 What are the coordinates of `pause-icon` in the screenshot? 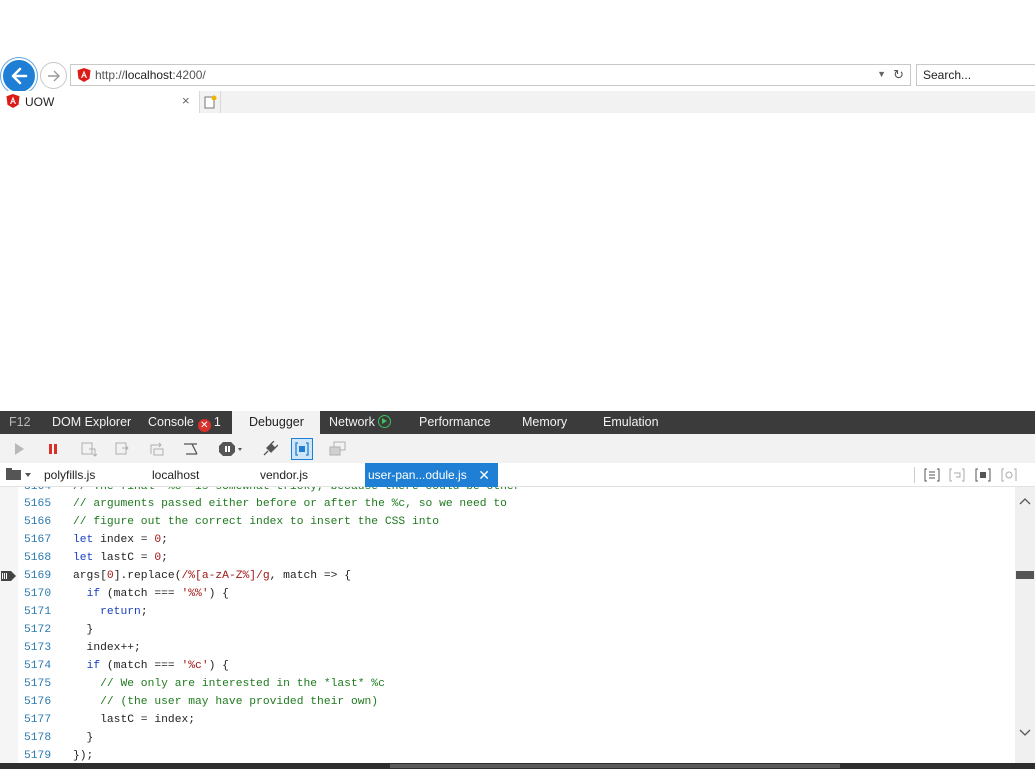 It's located at (53, 449).